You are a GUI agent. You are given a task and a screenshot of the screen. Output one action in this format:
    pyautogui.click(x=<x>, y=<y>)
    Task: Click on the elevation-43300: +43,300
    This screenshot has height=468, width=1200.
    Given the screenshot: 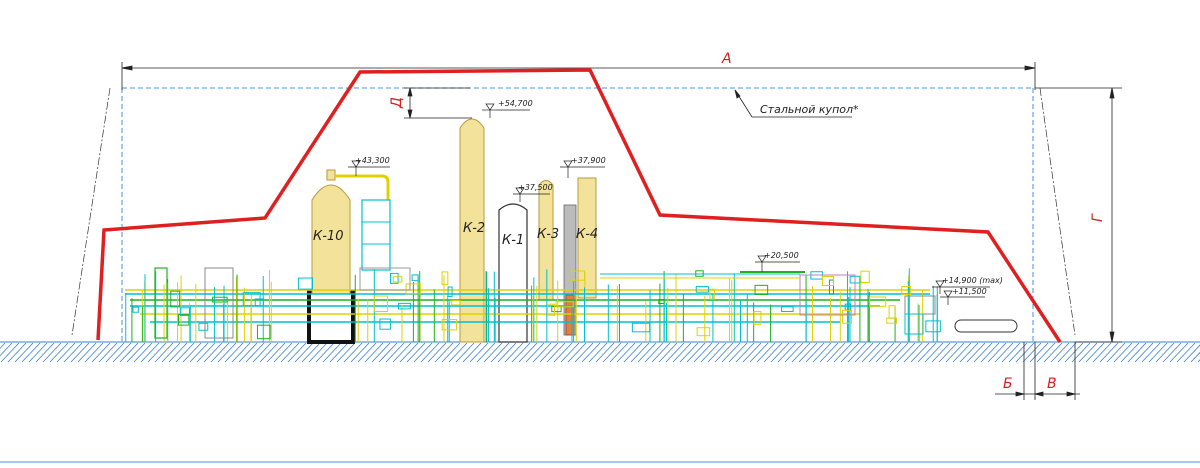 What is the action you would take?
    pyautogui.click(x=372, y=160)
    